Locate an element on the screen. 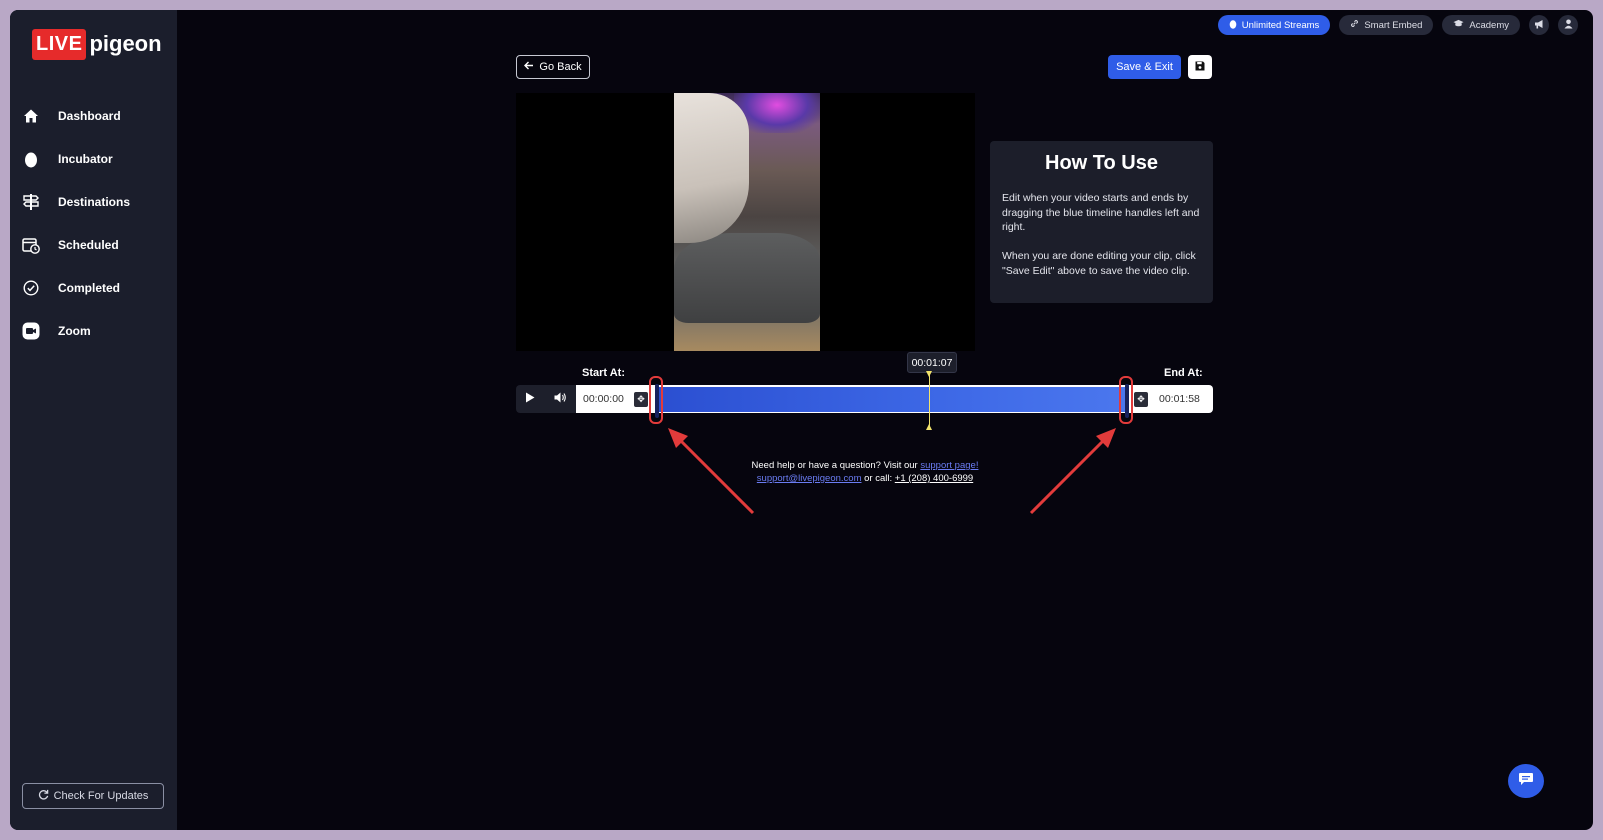 The width and height of the screenshot is (1603, 840). chat-bubble-icon is located at coordinates (1526, 781).